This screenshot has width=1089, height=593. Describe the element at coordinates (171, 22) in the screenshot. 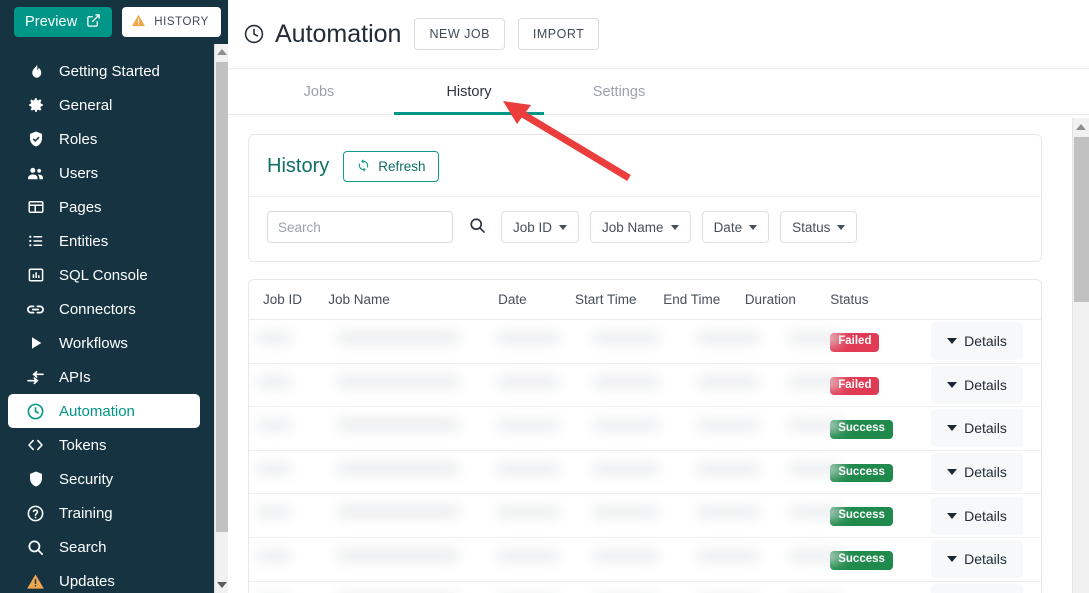

I see `history-badge-button: HISTORY` at that location.